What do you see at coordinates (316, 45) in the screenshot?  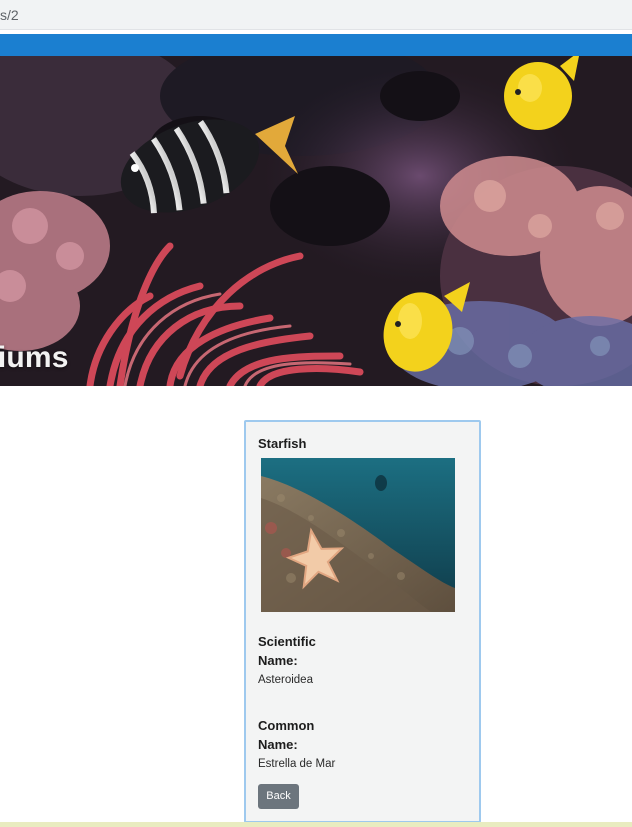 I see `site-navbar` at bounding box center [316, 45].